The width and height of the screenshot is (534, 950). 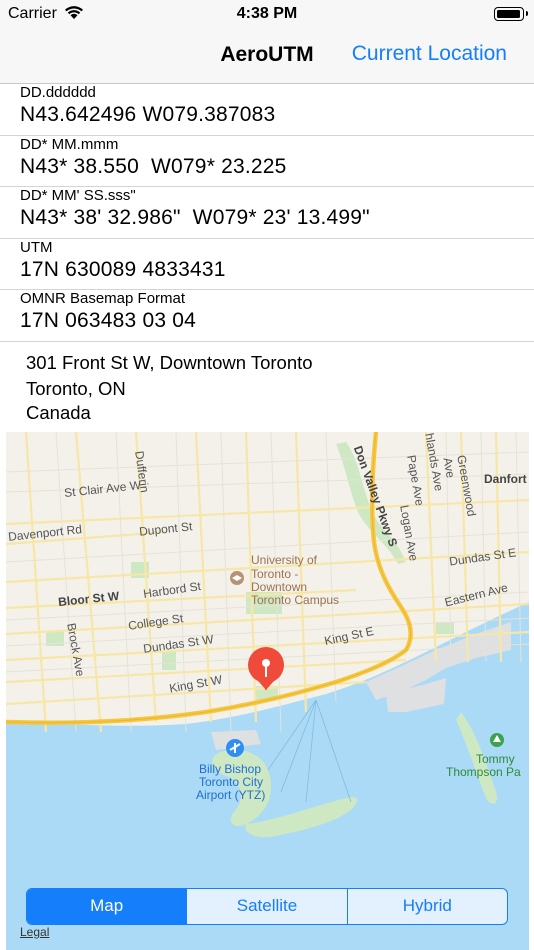 I want to click on status-bar: Carrier 4:38 PM, so click(x=267, y=15).